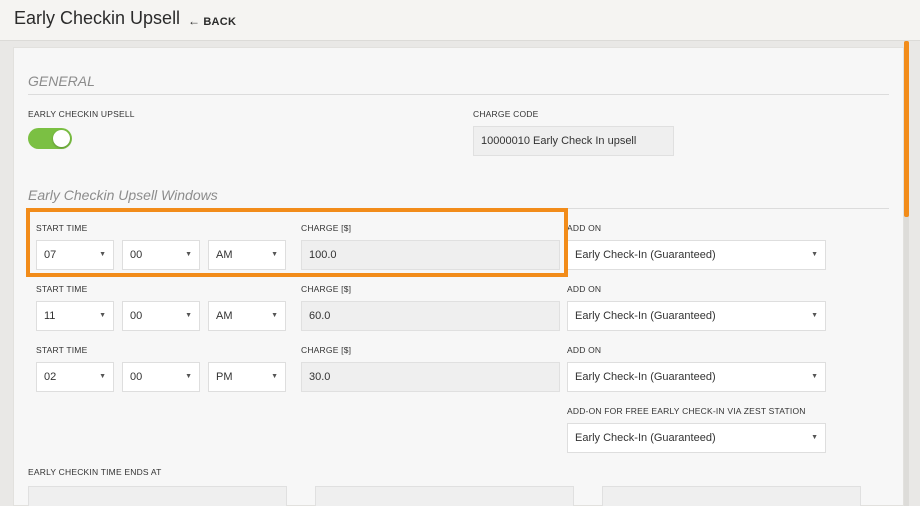  What do you see at coordinates (75, 316) in the screenshot?
I see `start-hour-select: 11 ▼` at bounding box center [75, 316].